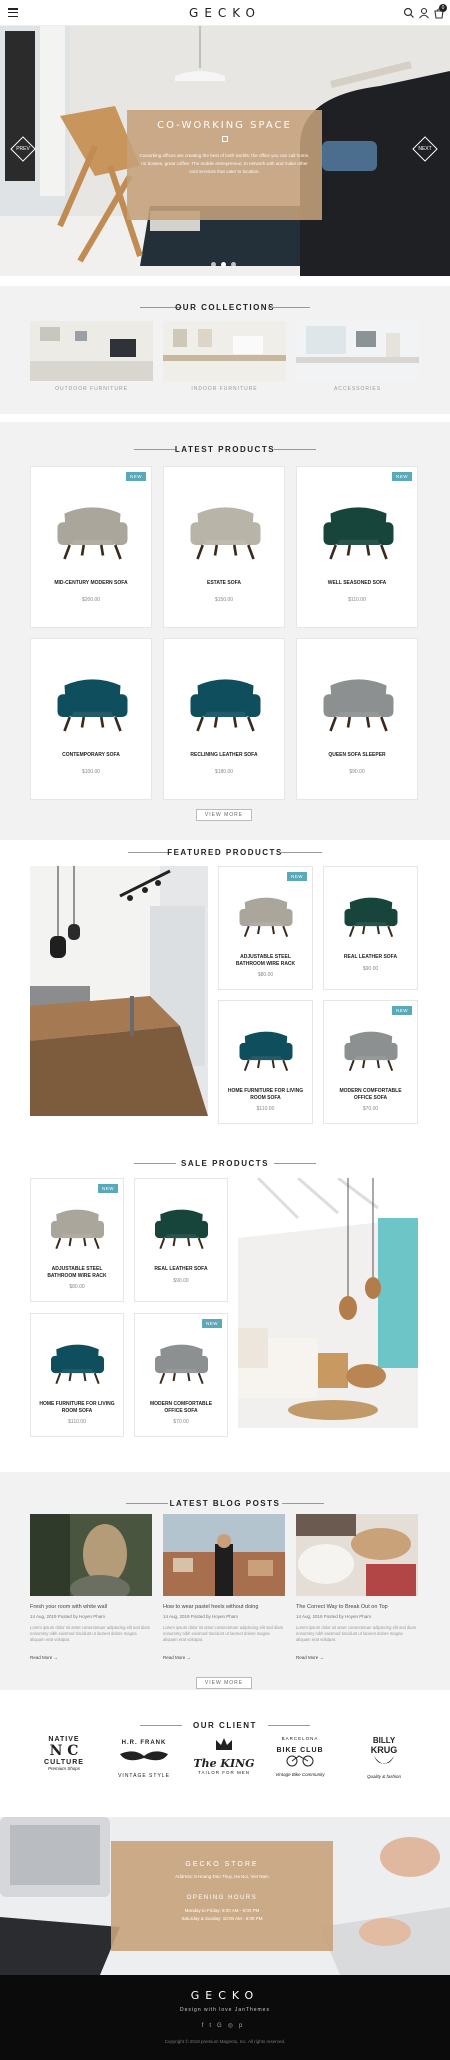  I want to click on product-card: QUEEN SOFA SLEEPER $90.00, so click(357, 719).